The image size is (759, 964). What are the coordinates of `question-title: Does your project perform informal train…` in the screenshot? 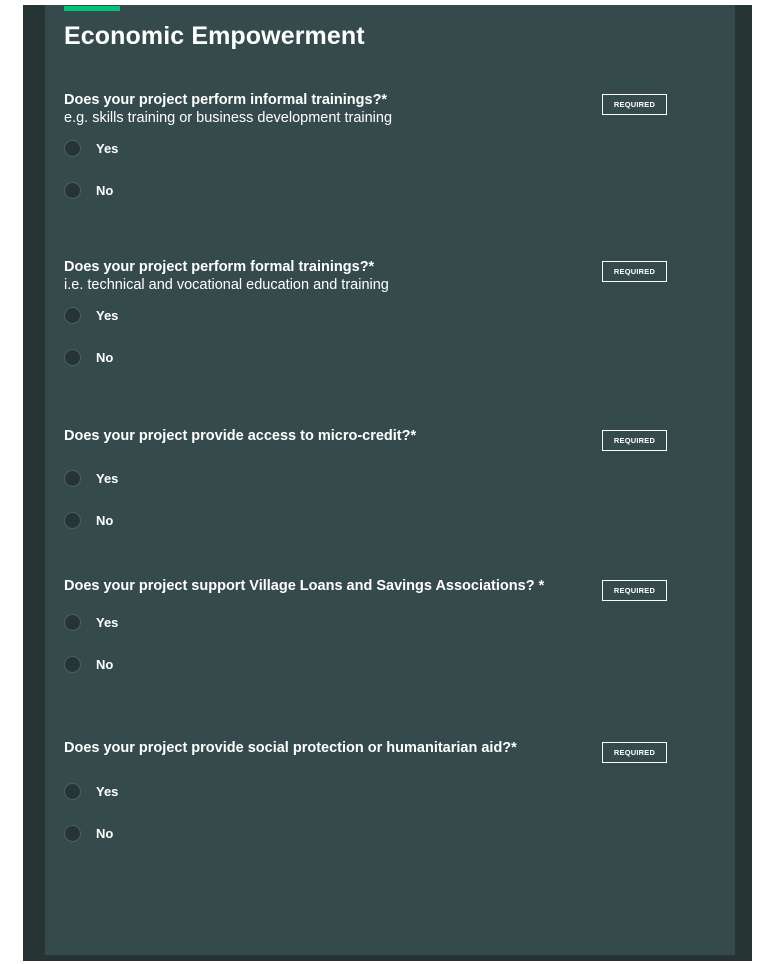 It's located at (226, 100).